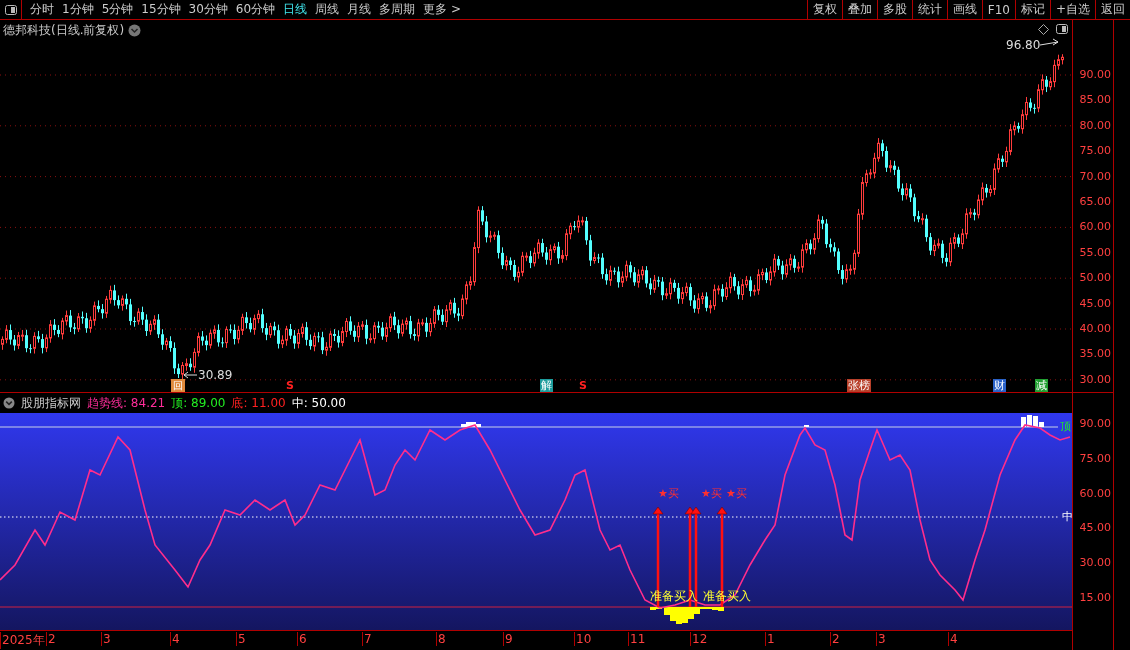 This screenshot has height=650, width=1130. Describe the element at coordinates (208, 9) in the screenshot. I see `period-tab: 30分钟` at that location.